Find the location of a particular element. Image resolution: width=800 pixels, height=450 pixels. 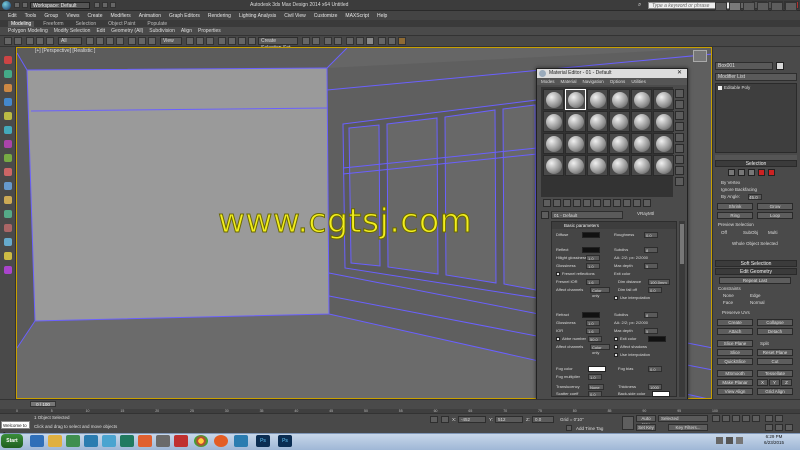

curve-editor-icon is located at coordinates (350, 41).